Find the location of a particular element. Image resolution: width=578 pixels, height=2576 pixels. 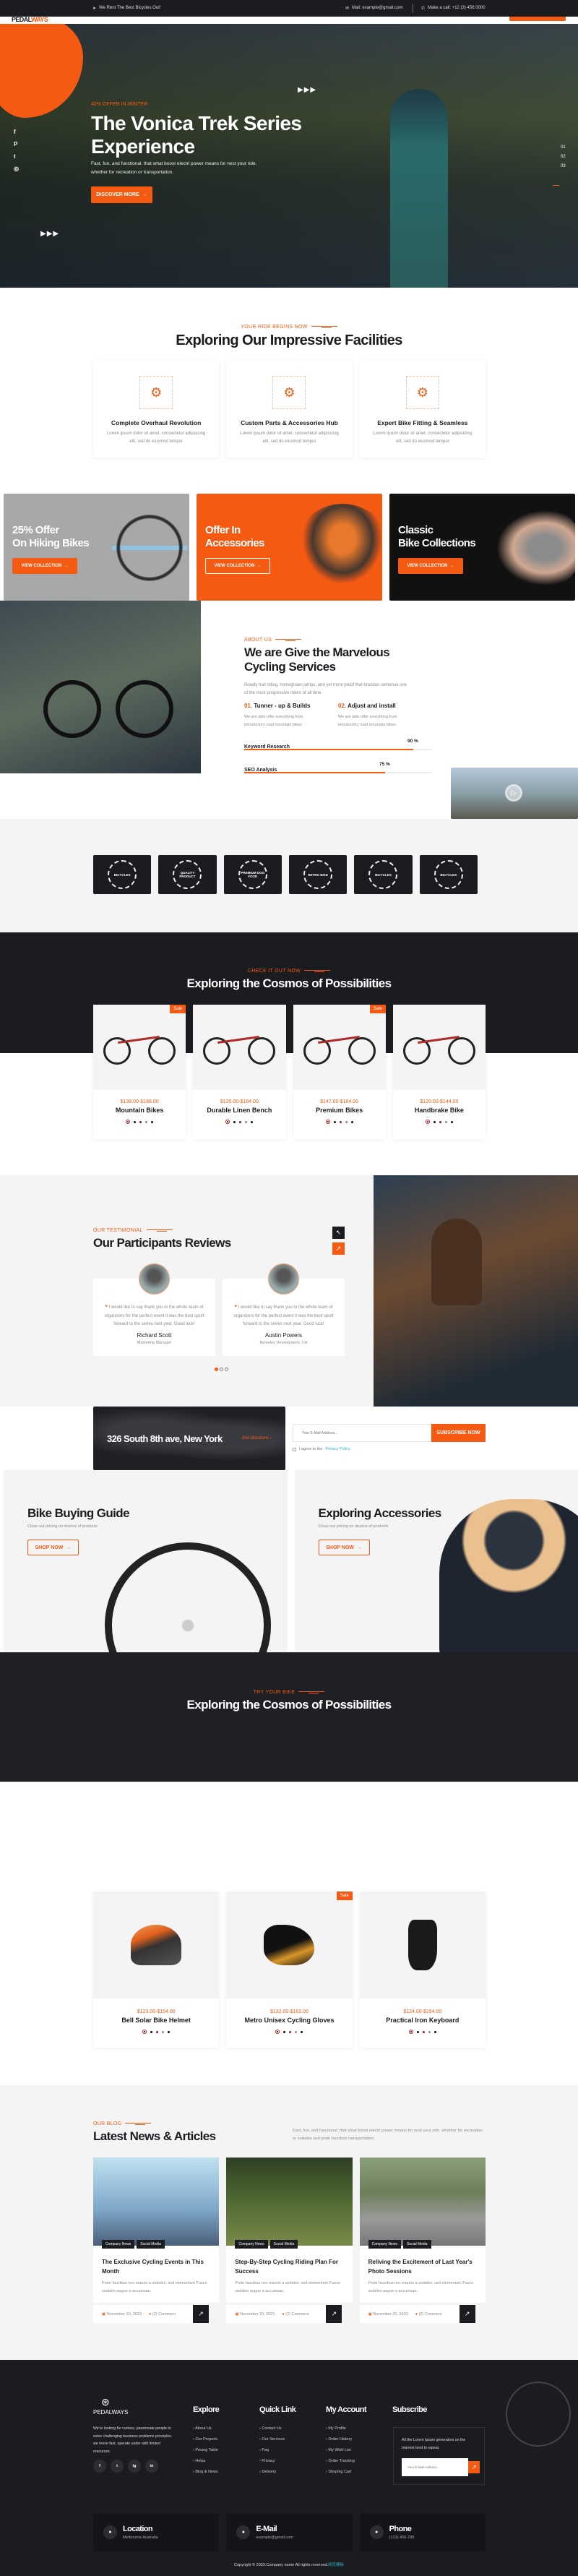

product-name: Bell Solar Bike Helmet is located at coordinates (156, 2021).